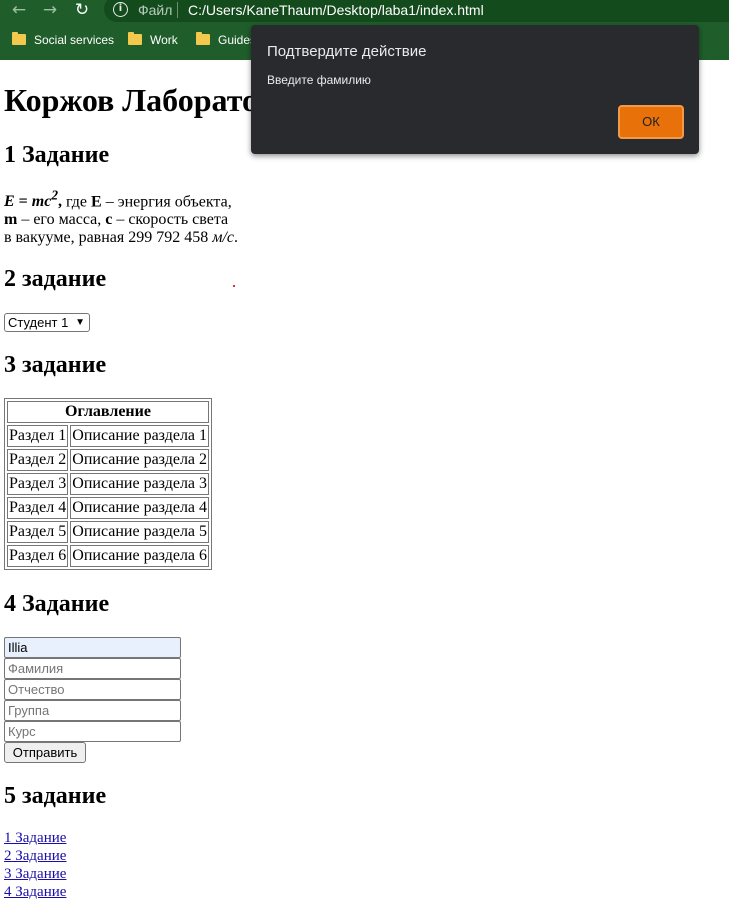  I want to click on bold-m: m, so click(11, 220).